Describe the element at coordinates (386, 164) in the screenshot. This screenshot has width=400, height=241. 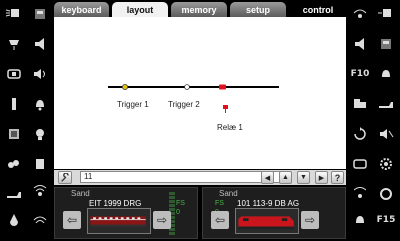
I see `gear-icon` at that location.